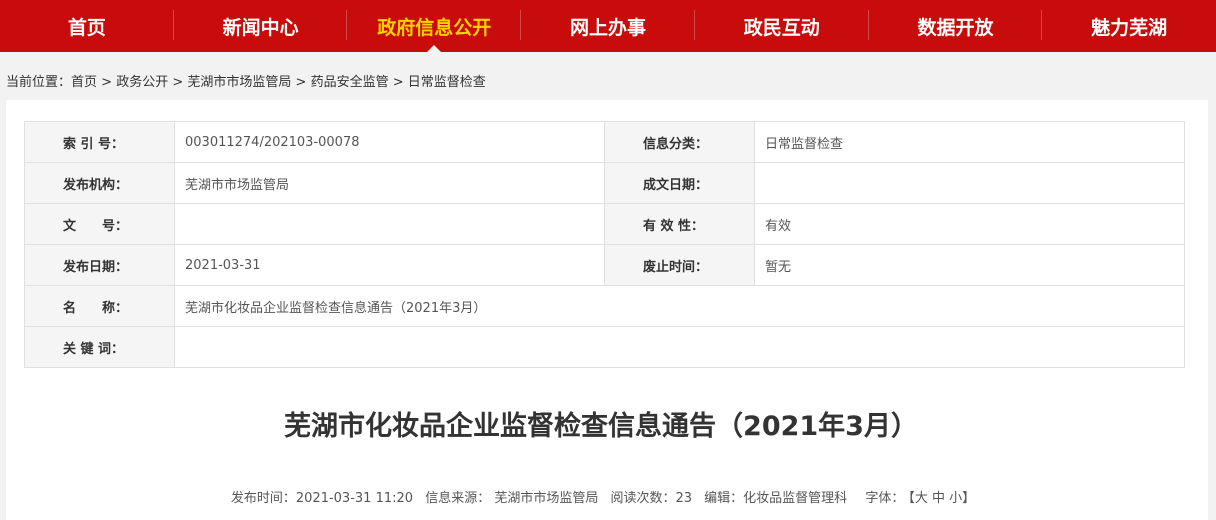 The image size is (1216, 520). I want to click on nav-item-home: 首页, so click(87, 26).